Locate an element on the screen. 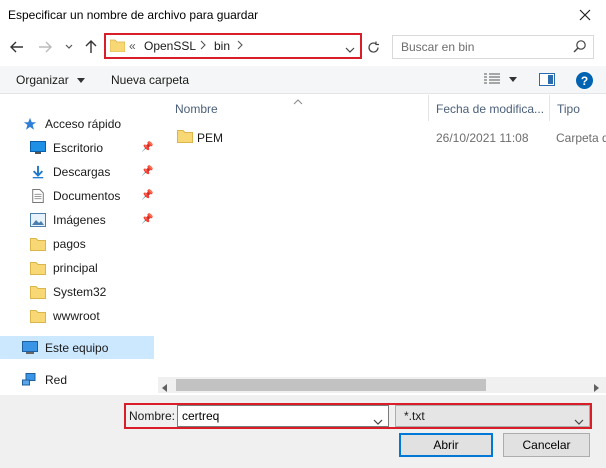 The image size is (606, 468). arrow-left-icon is located at coordinates (16, 47).